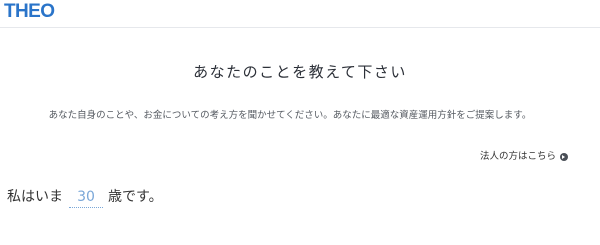  I want to click on arrow-circle-icon, so click(564, 157).